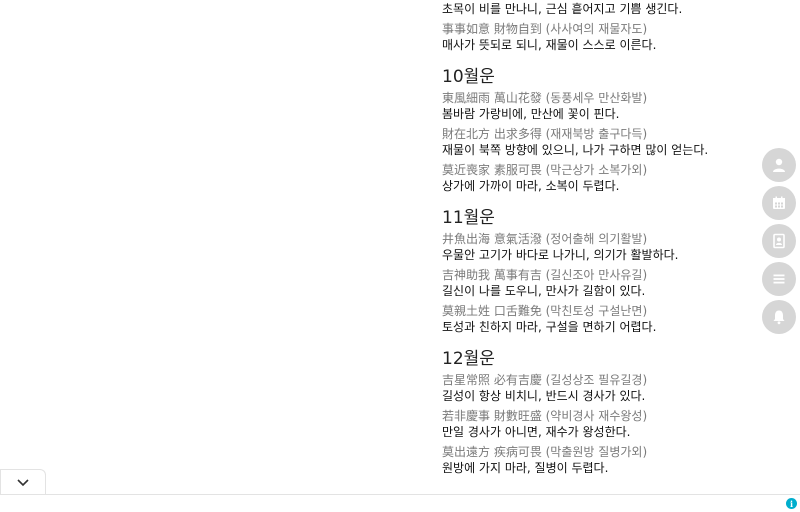  What do you see at coordinates (549, 45) in the screenshot?
I see `meaning-text: 매사가 뜻되로 되니, 재물이 스스로 이른다.` at bounding box center [549, 45].